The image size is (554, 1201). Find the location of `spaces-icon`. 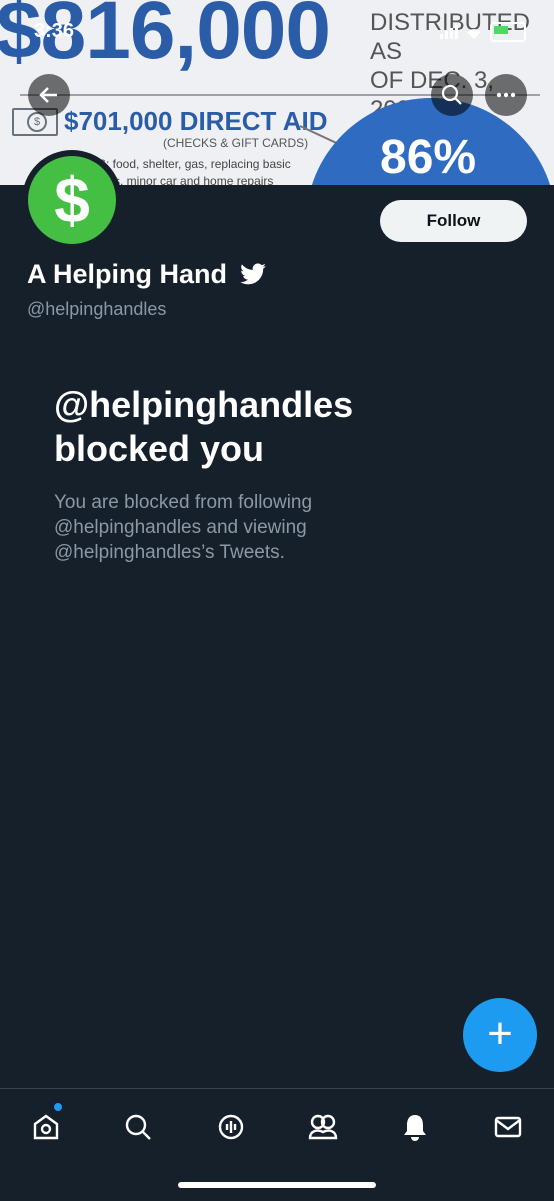

spaces-icon is located at coordinates (231, 1127).